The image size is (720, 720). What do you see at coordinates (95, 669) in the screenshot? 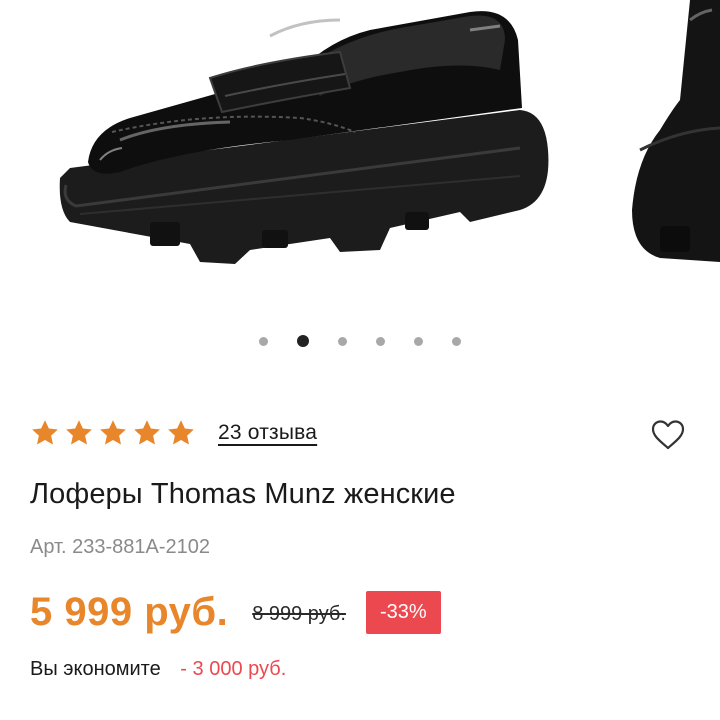
I see `savings-label: Вы экономите` at bounding box center [95, 669].